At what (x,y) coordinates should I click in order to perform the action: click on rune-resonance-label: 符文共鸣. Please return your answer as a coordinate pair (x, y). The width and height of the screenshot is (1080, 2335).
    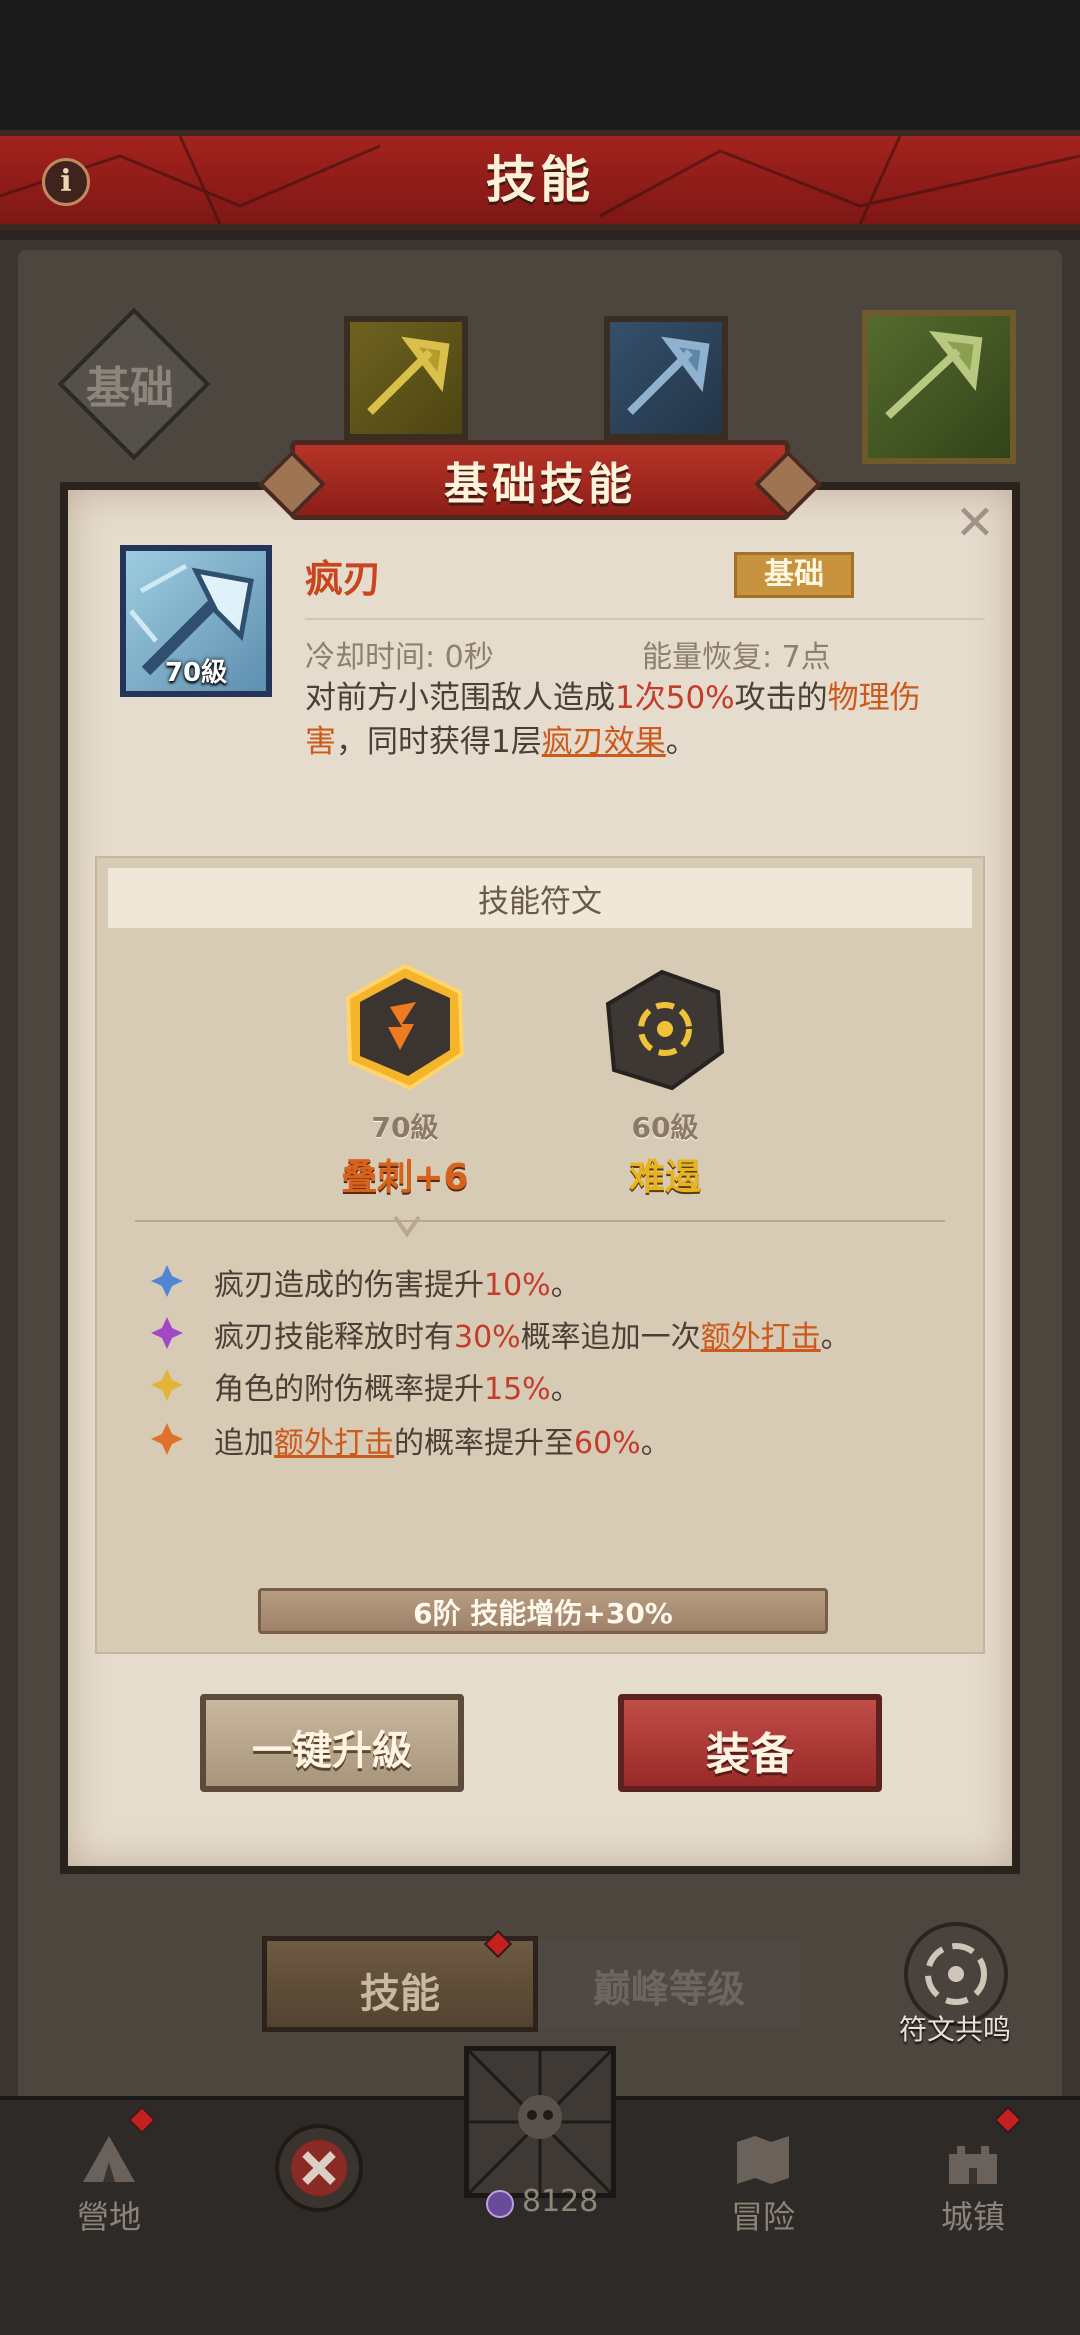
    Looking at the image, I should click on (954, 2029).